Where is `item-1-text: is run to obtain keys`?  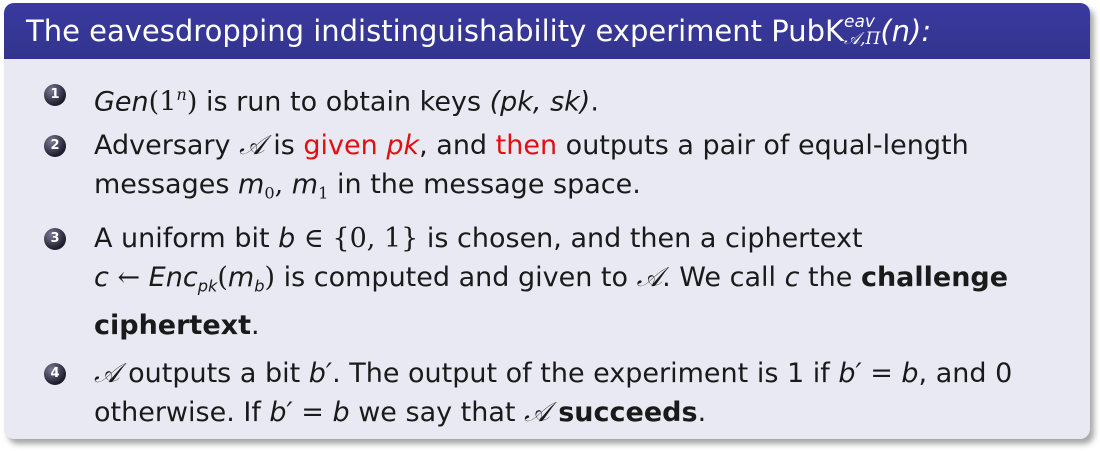 item-1-text: is run to obtain keys is located at coordinates (343, 102).